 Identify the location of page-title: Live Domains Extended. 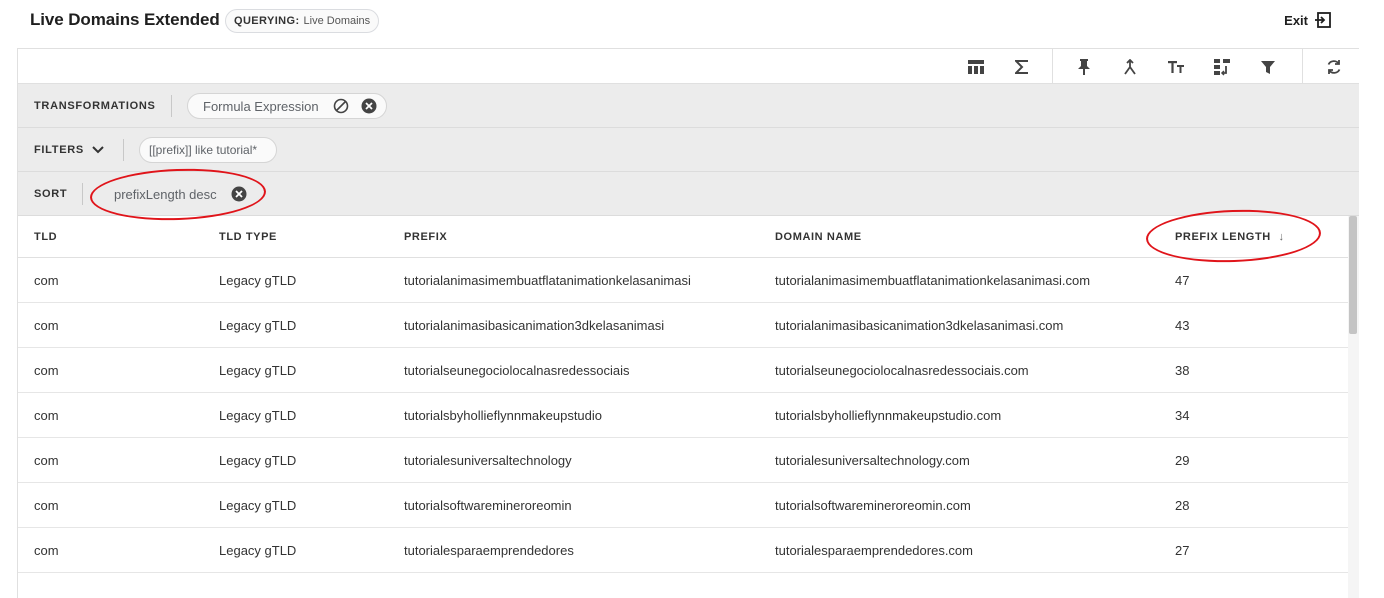
(125, 19).